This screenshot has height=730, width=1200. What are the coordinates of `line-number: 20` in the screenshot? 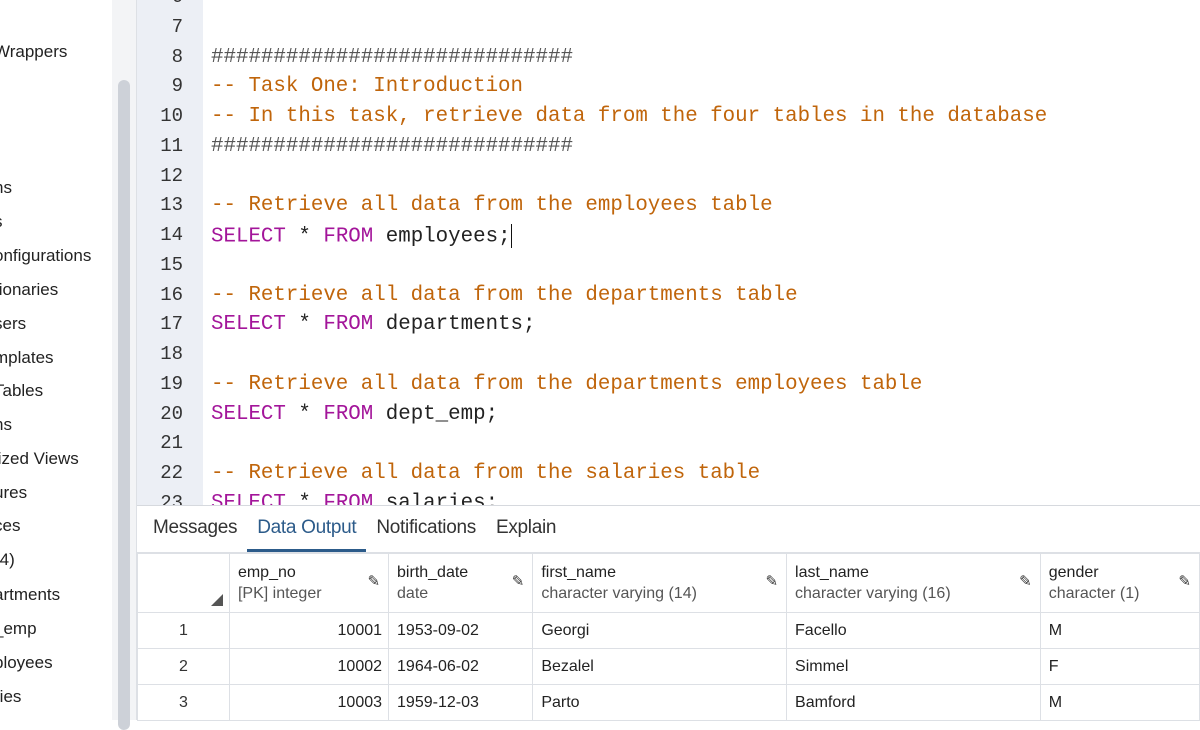 It's located at (171, 413).